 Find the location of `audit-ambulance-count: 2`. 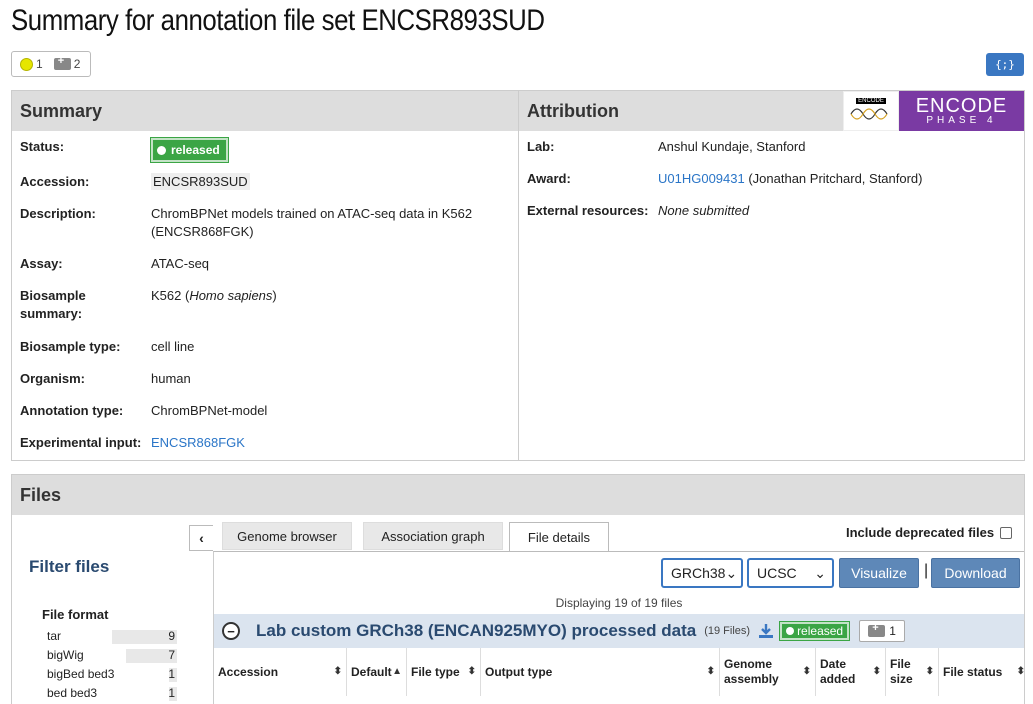

audit-ambulance-count: 2 is located at coordinates (77, 64).